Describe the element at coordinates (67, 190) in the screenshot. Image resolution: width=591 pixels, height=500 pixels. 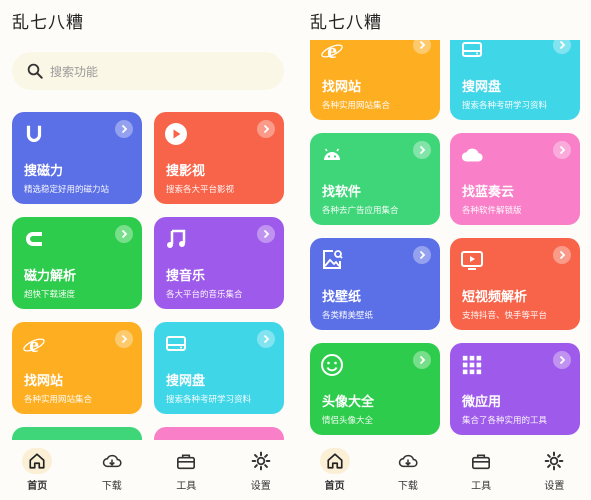
I see `card-desc: 精选稳定好用的磁力站` at that location.